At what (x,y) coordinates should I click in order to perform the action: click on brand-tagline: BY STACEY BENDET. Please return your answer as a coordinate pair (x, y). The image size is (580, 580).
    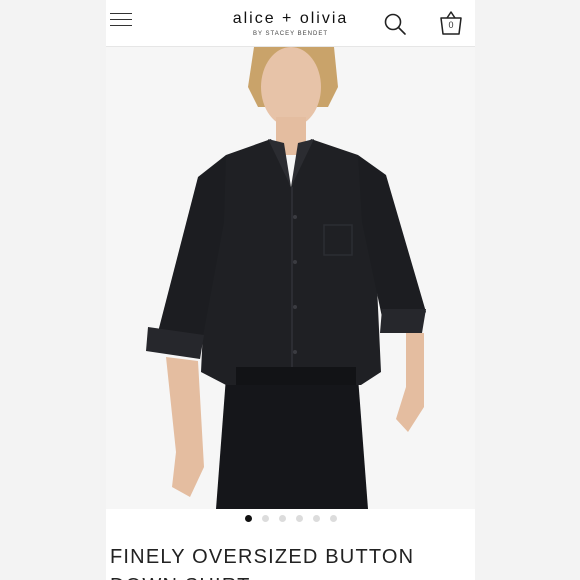
    Looking at the image, I should click on (290, 34).